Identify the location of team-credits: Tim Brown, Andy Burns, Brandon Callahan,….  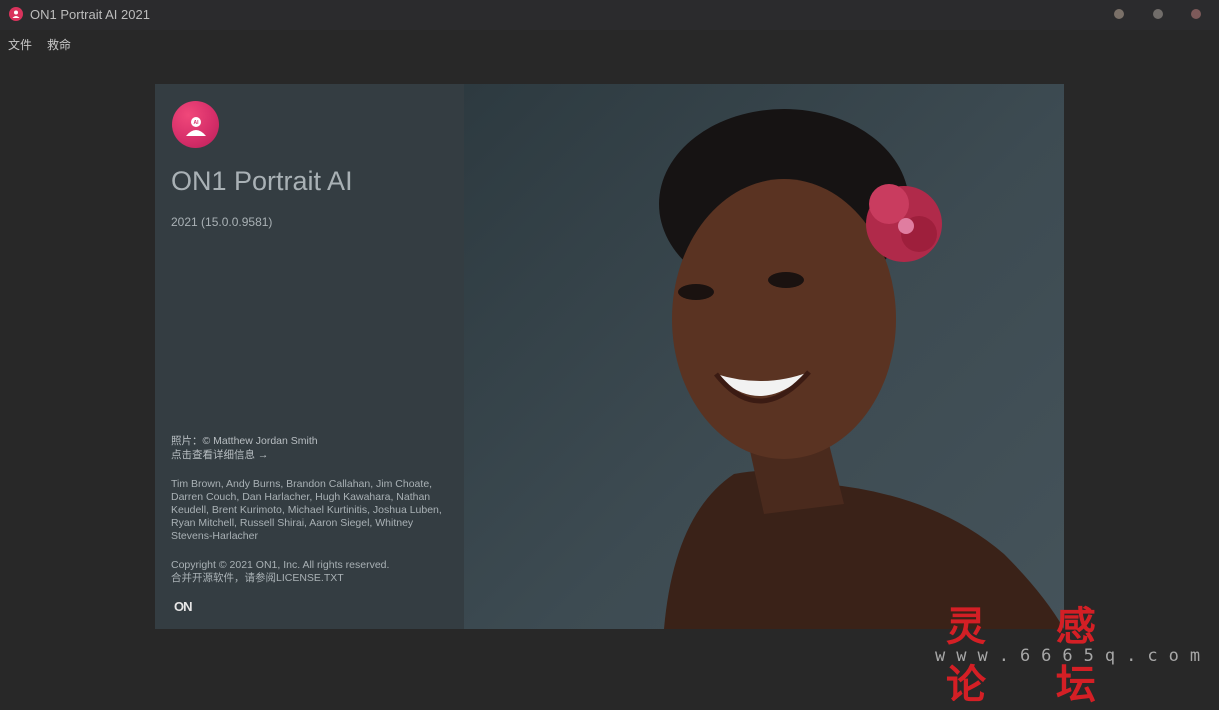
(306, 510).